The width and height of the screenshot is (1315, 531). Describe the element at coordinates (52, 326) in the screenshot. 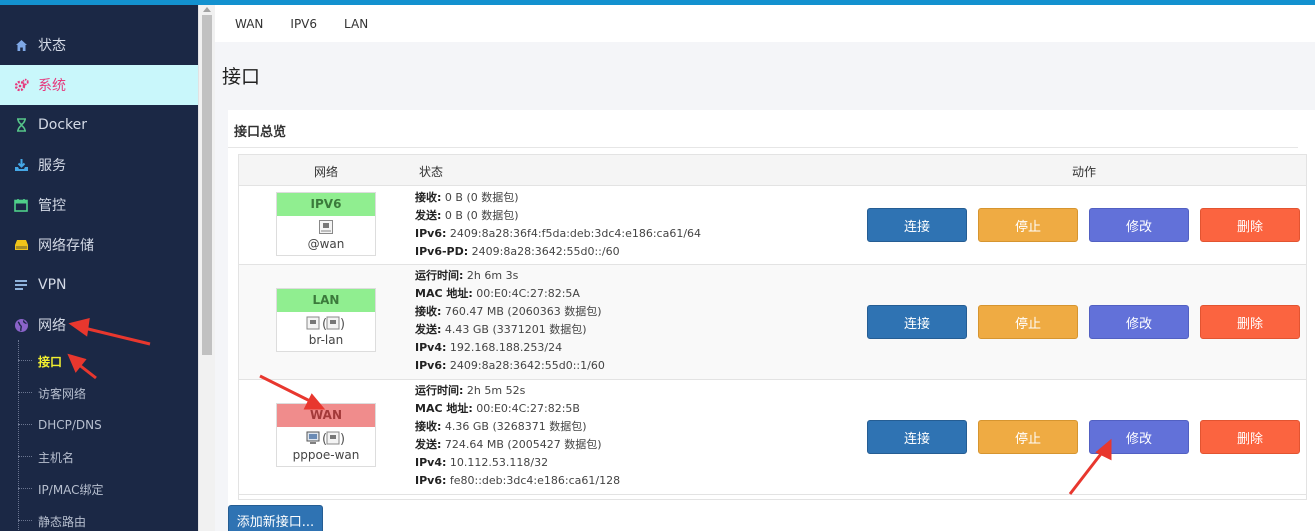

I see `sidebar-item-label: 网络` at that location.